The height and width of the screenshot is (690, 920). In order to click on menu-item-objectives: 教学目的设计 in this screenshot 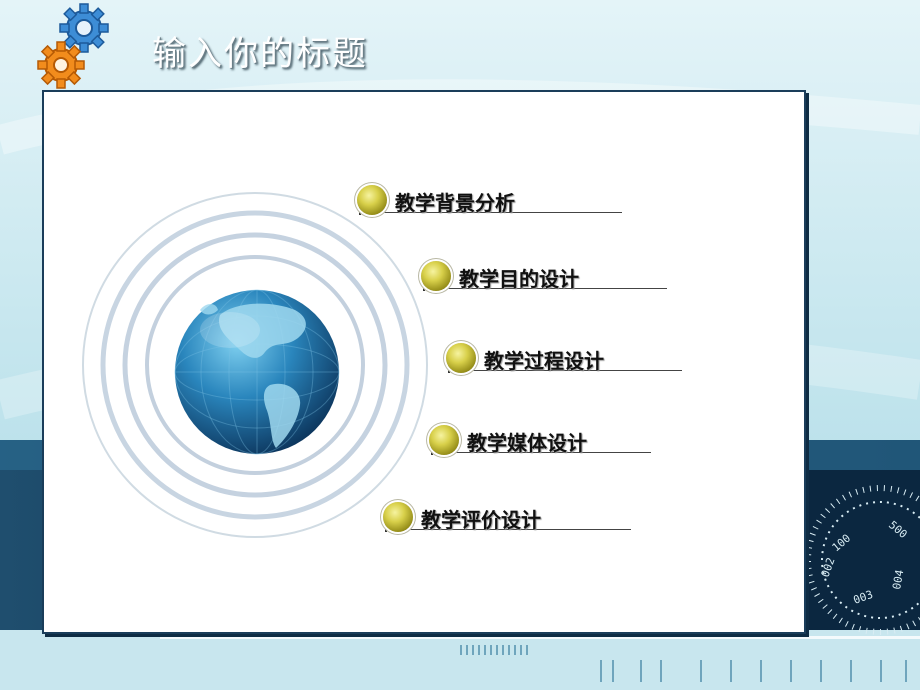, I will do `click(546, 281)`.